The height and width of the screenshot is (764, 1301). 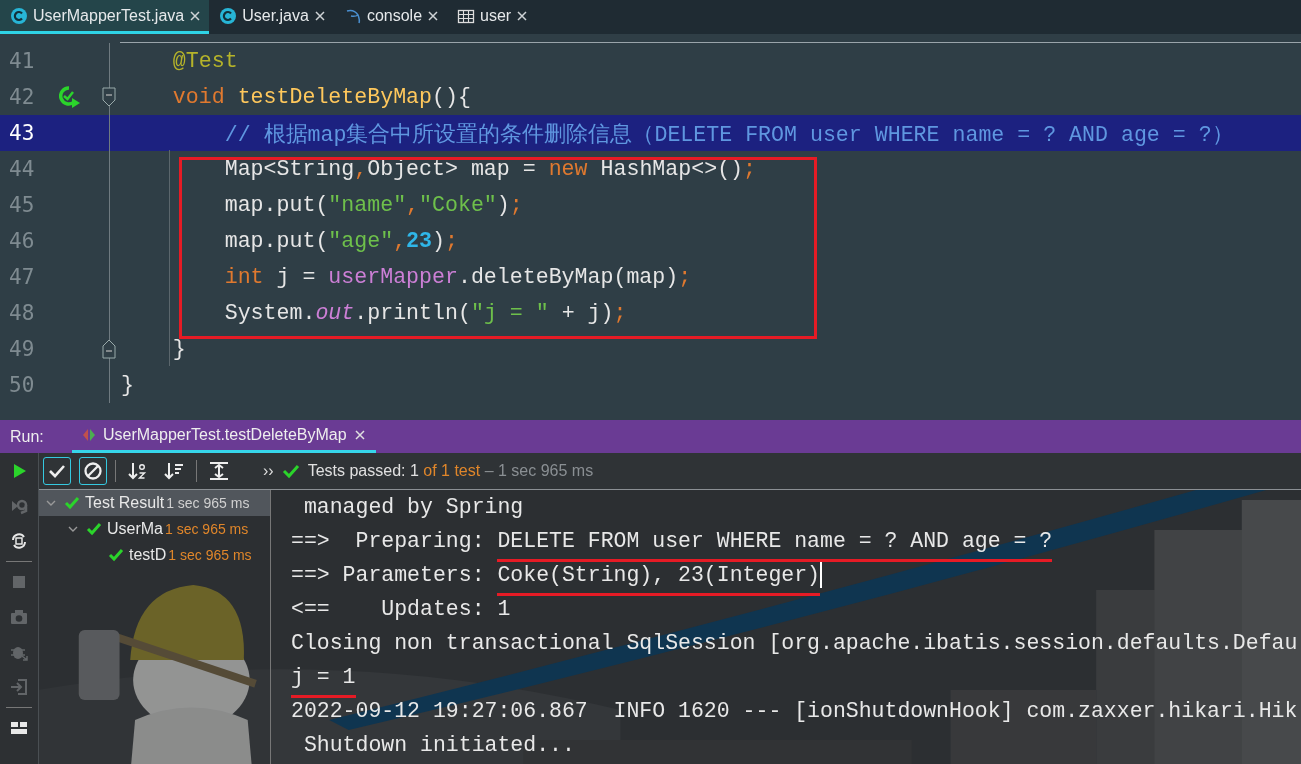 I want to click on code-line: @Test, so click(x=204, y=61).